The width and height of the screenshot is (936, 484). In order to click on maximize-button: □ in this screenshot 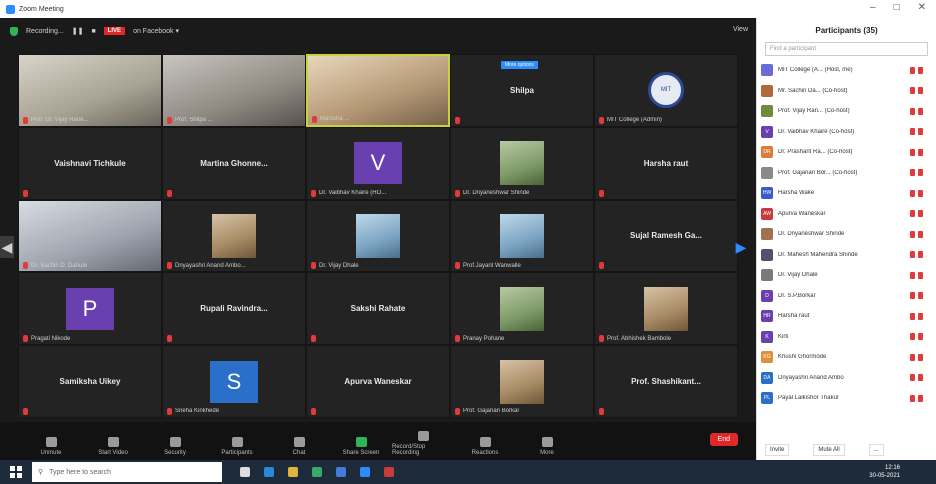, I will do `click(897, 7)`.